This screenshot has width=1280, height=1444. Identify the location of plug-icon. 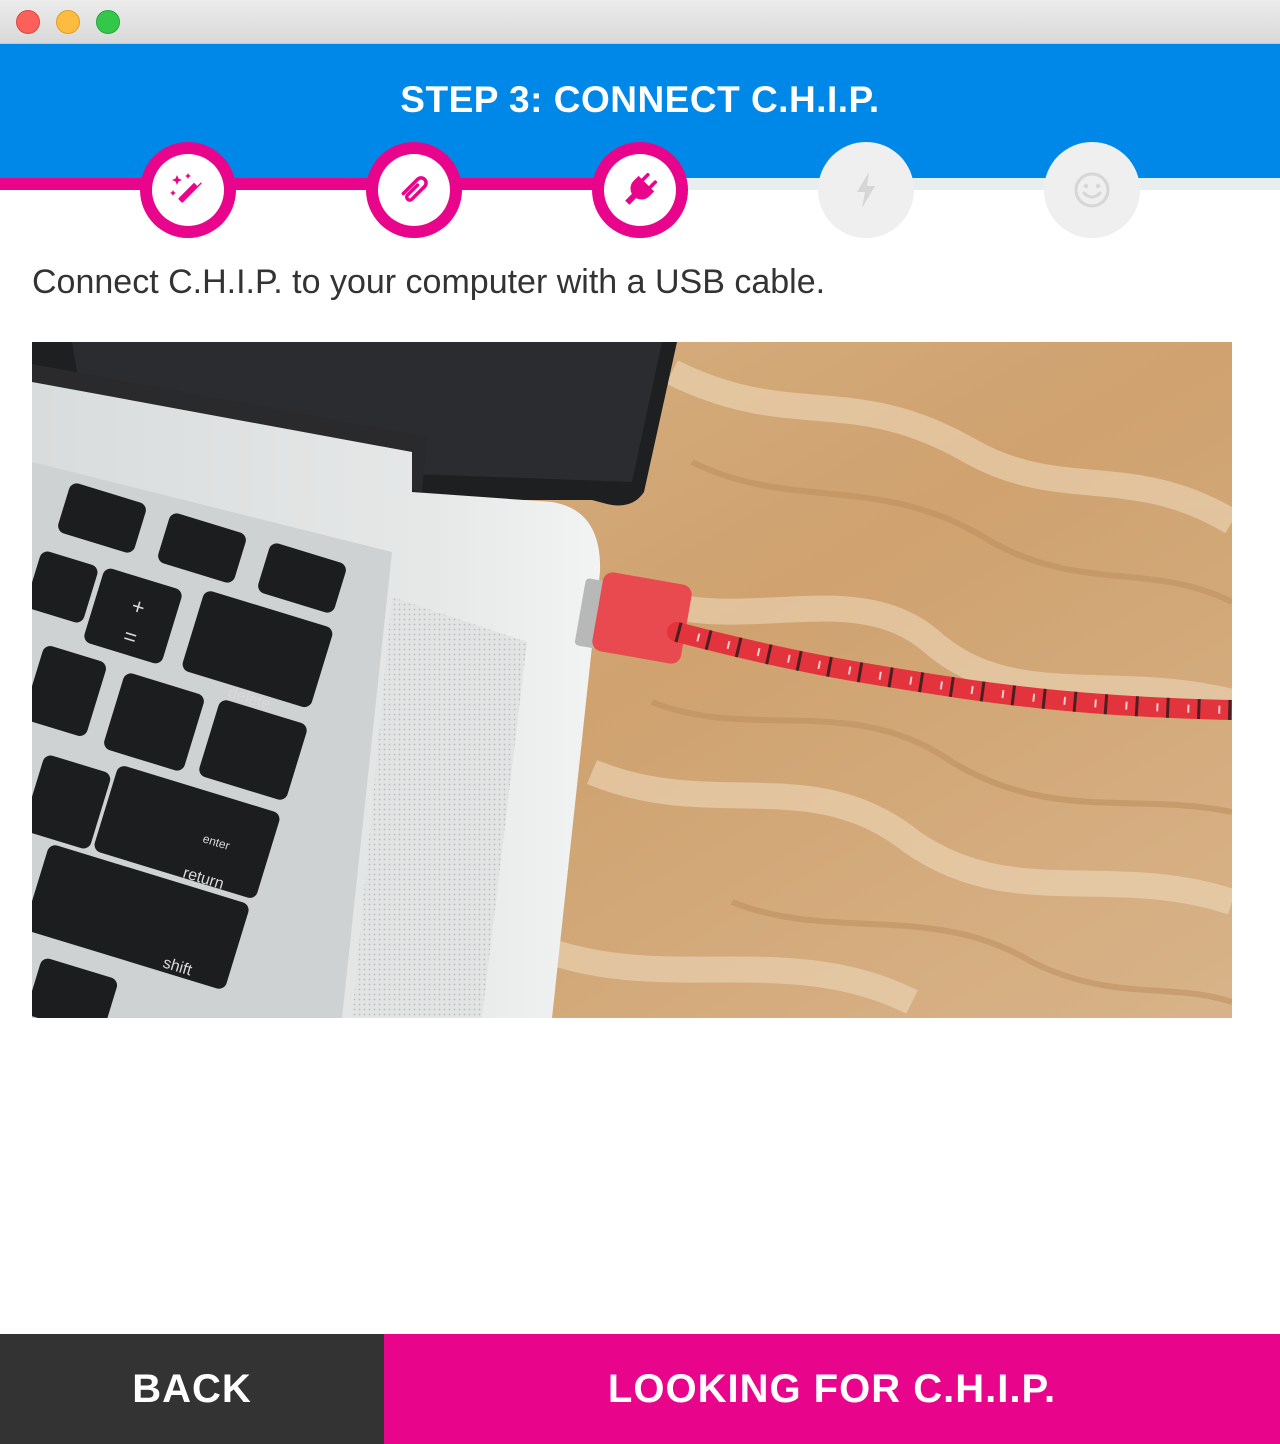
(640, 190).